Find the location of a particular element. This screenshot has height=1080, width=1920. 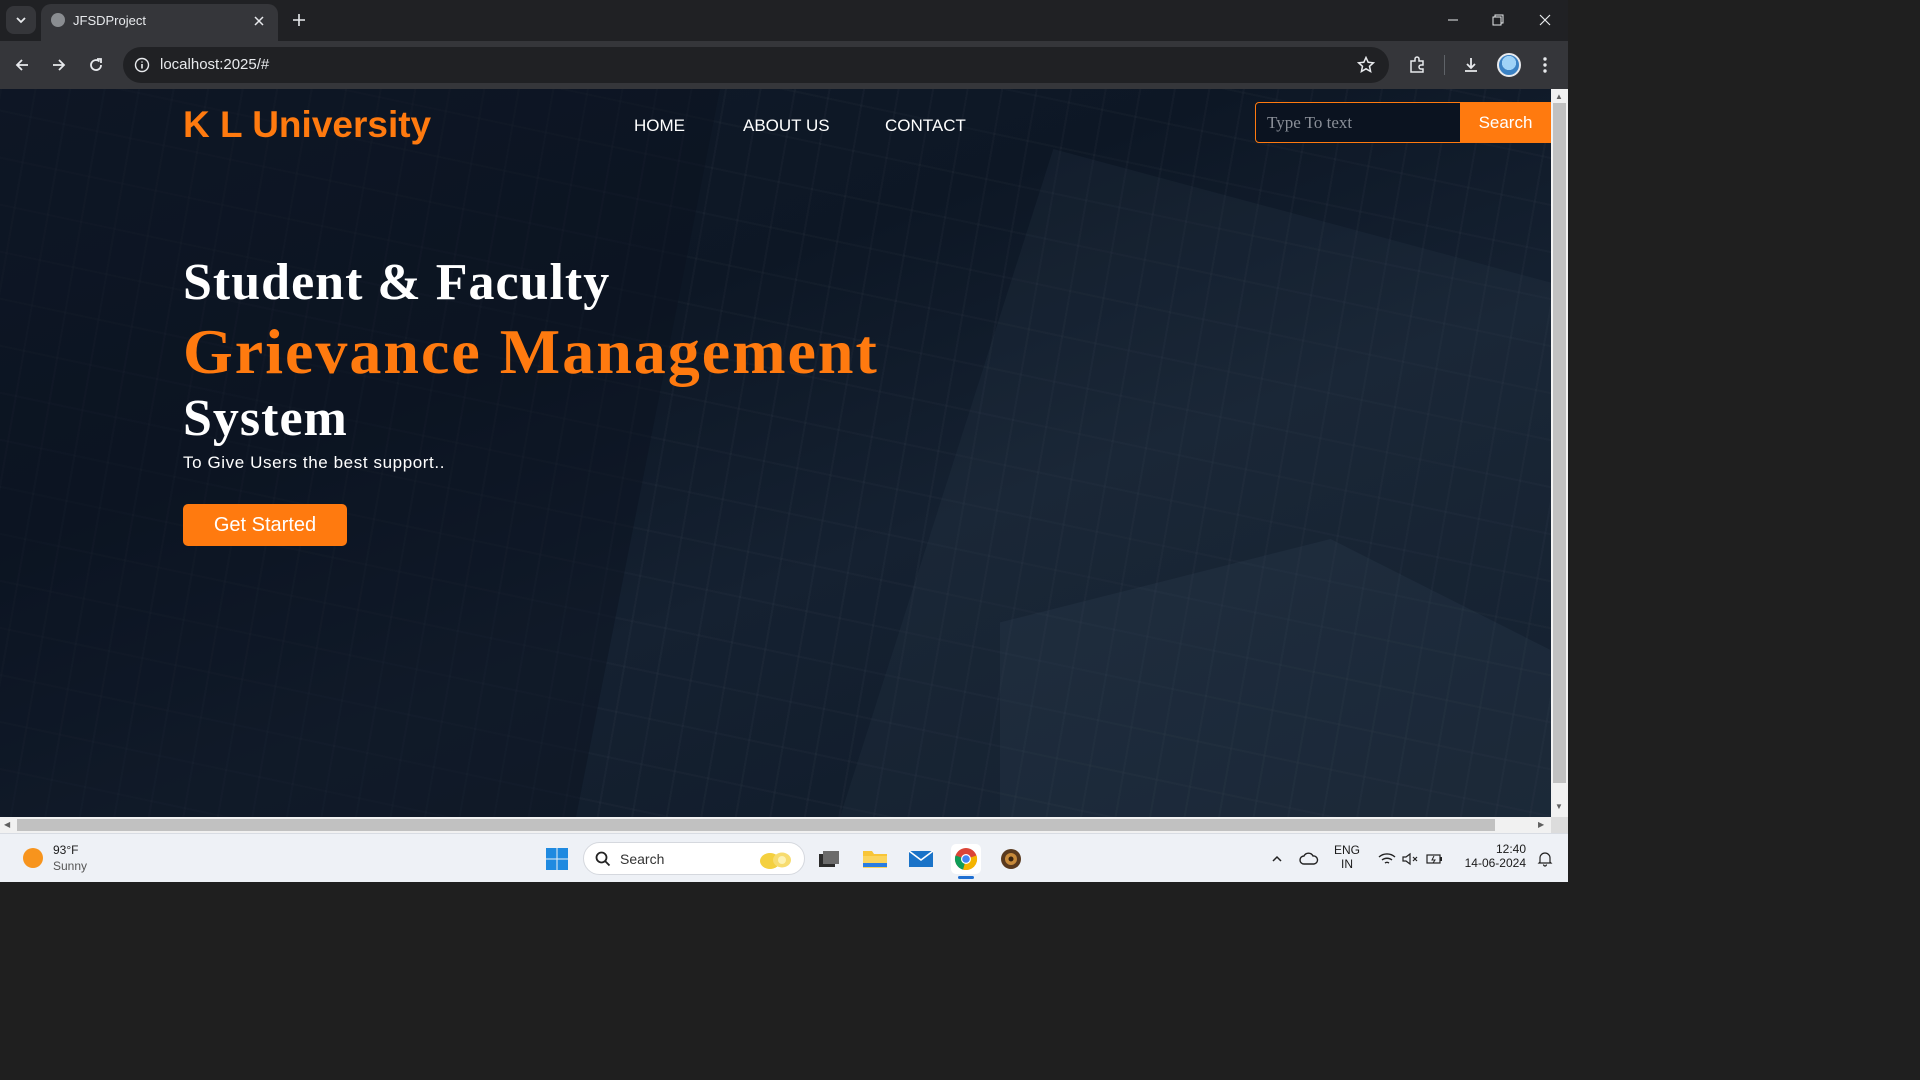

folder-icon is located at coordinates (875, 859).